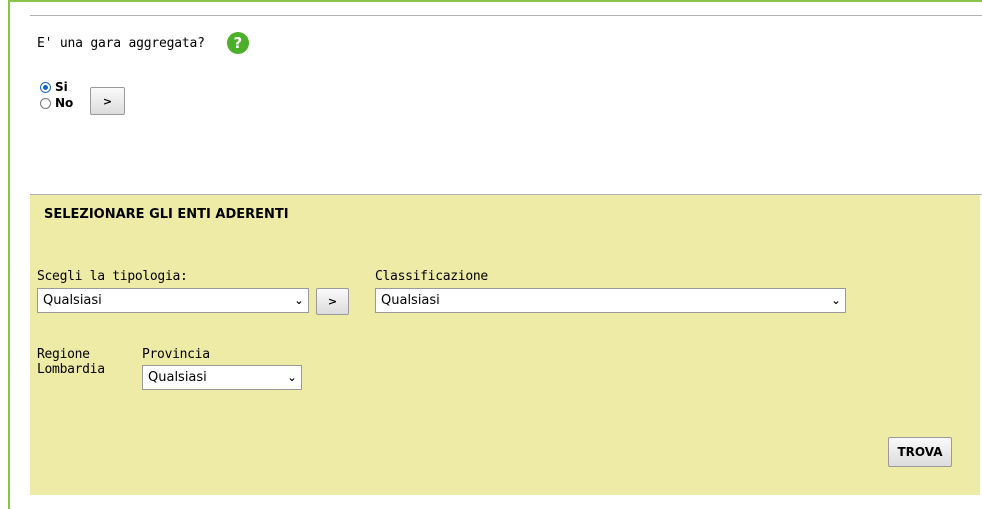 This screenshot has width=982, height=509. What do you see at coordinates (72, 300) in the screenshot?
I see `tipologia-value: Qualsiasi` at bounding box center [72, 300].